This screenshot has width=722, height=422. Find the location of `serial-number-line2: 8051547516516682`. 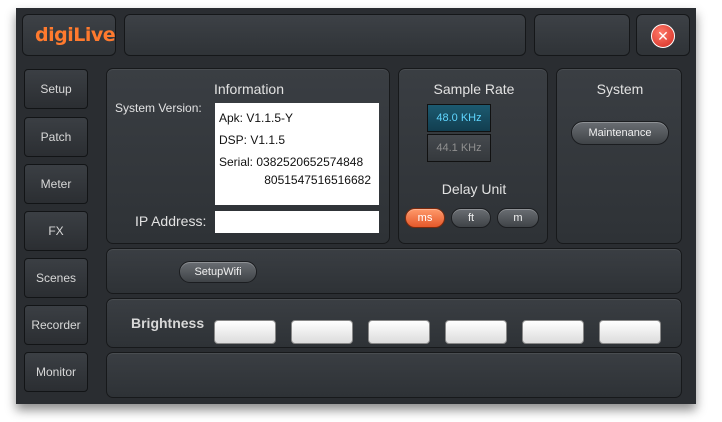

serial-number-line2: 8051547516516682 is located at coordinates (317, 180).